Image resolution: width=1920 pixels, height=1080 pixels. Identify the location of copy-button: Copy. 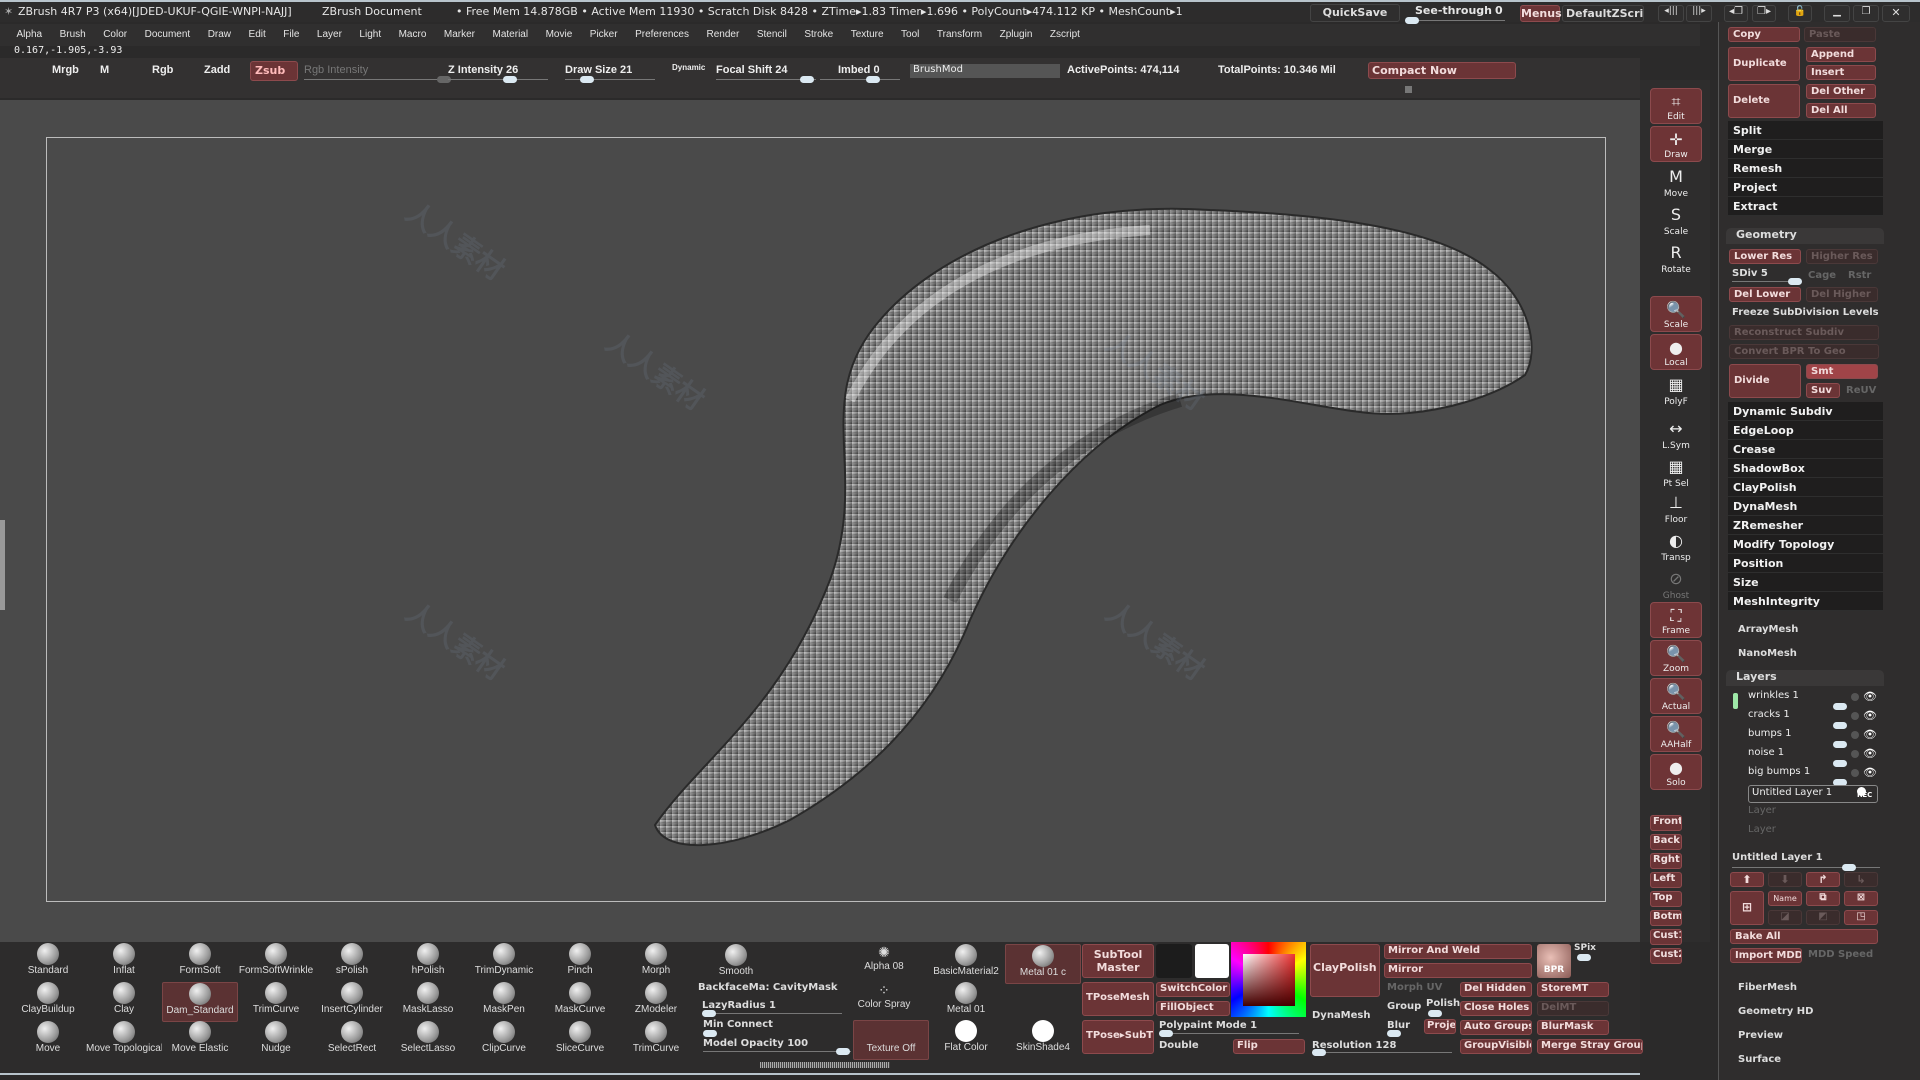
(1764, 34).